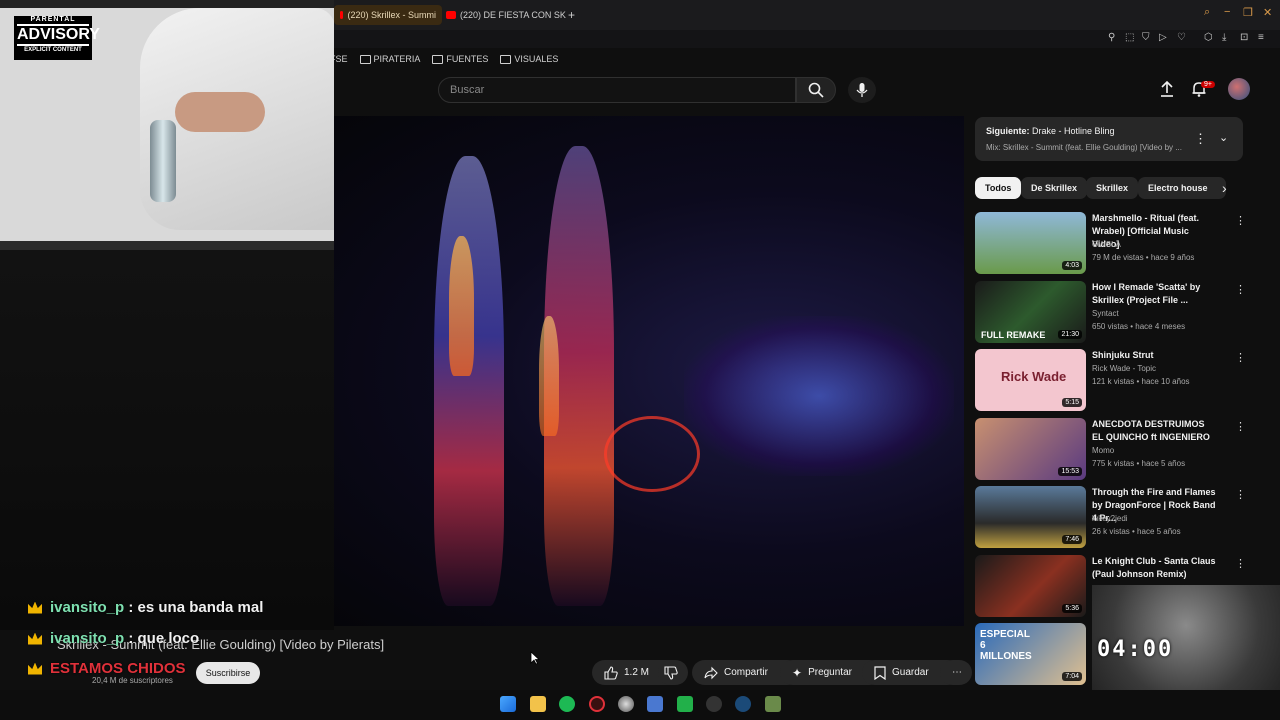 The height and width of the screenshot is (720, 1280). I want to click on extensions-icon: ⬡, so click(1208, 37).